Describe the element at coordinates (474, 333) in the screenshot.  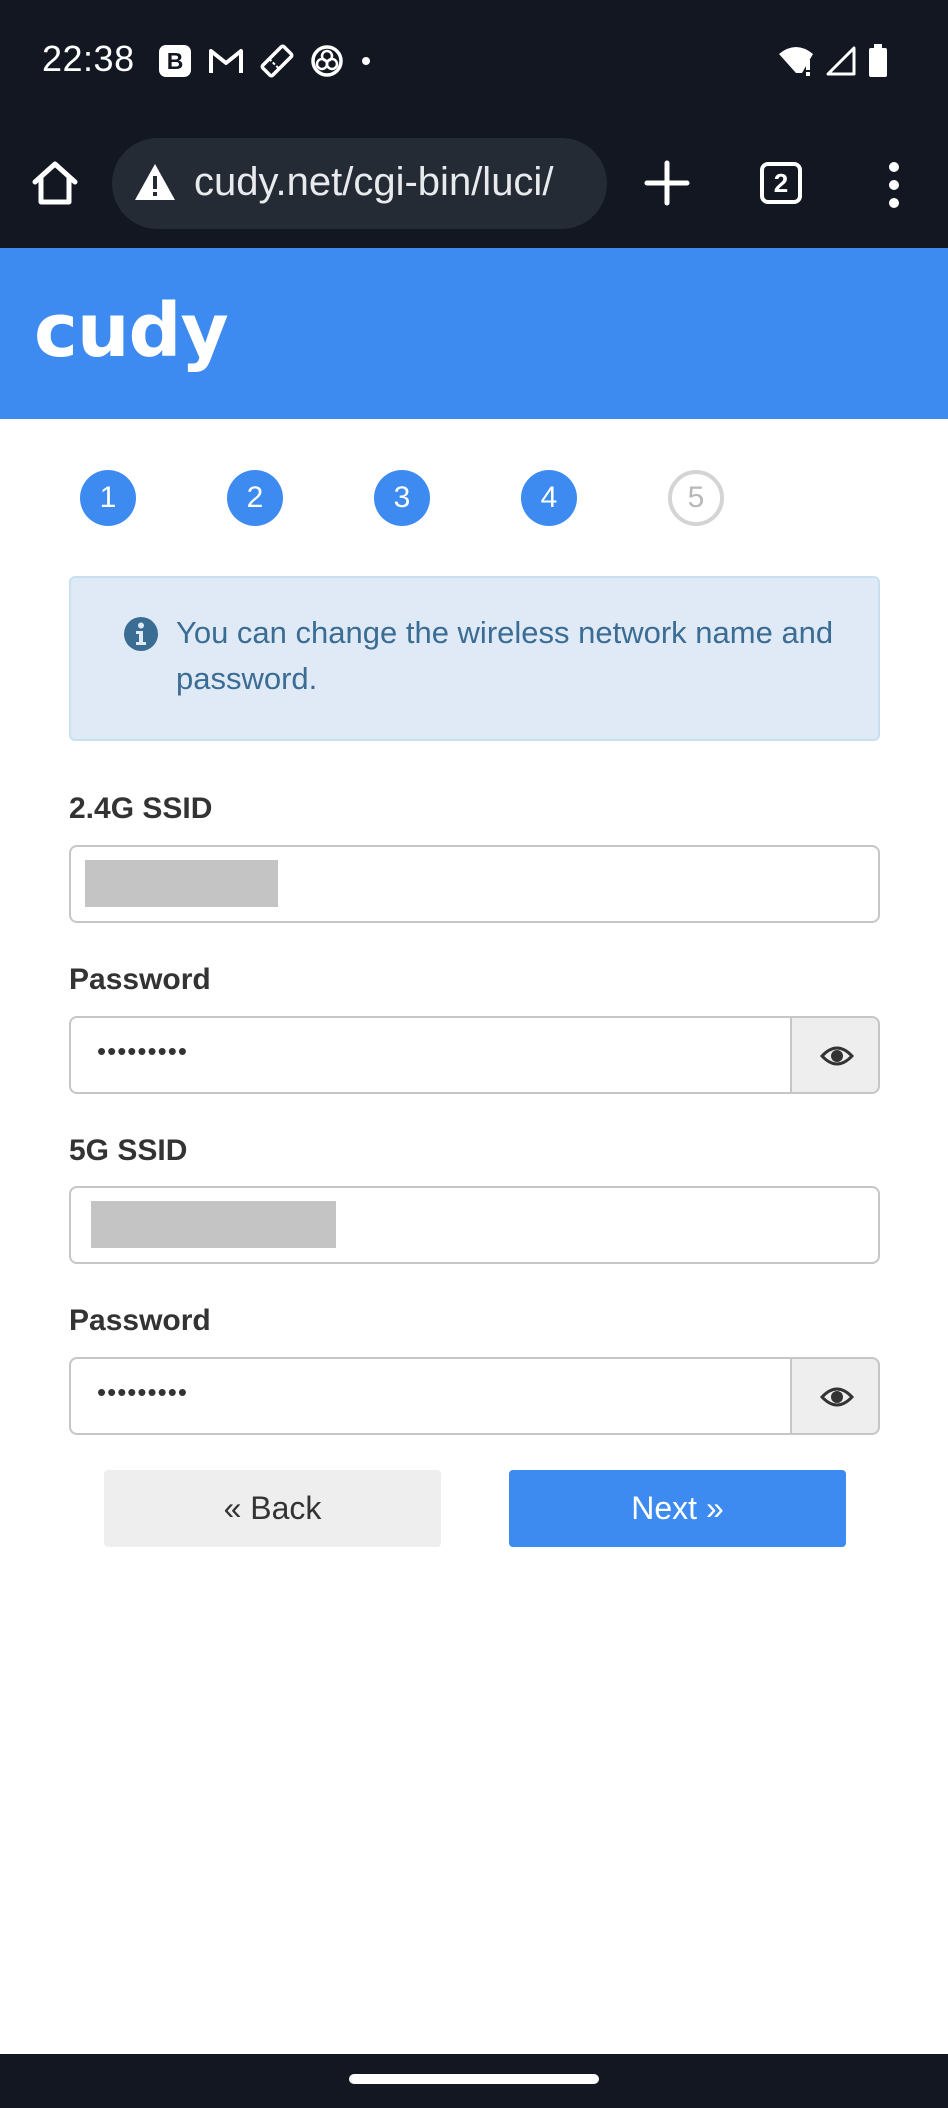
I see `brand-header: cudy` at that location.